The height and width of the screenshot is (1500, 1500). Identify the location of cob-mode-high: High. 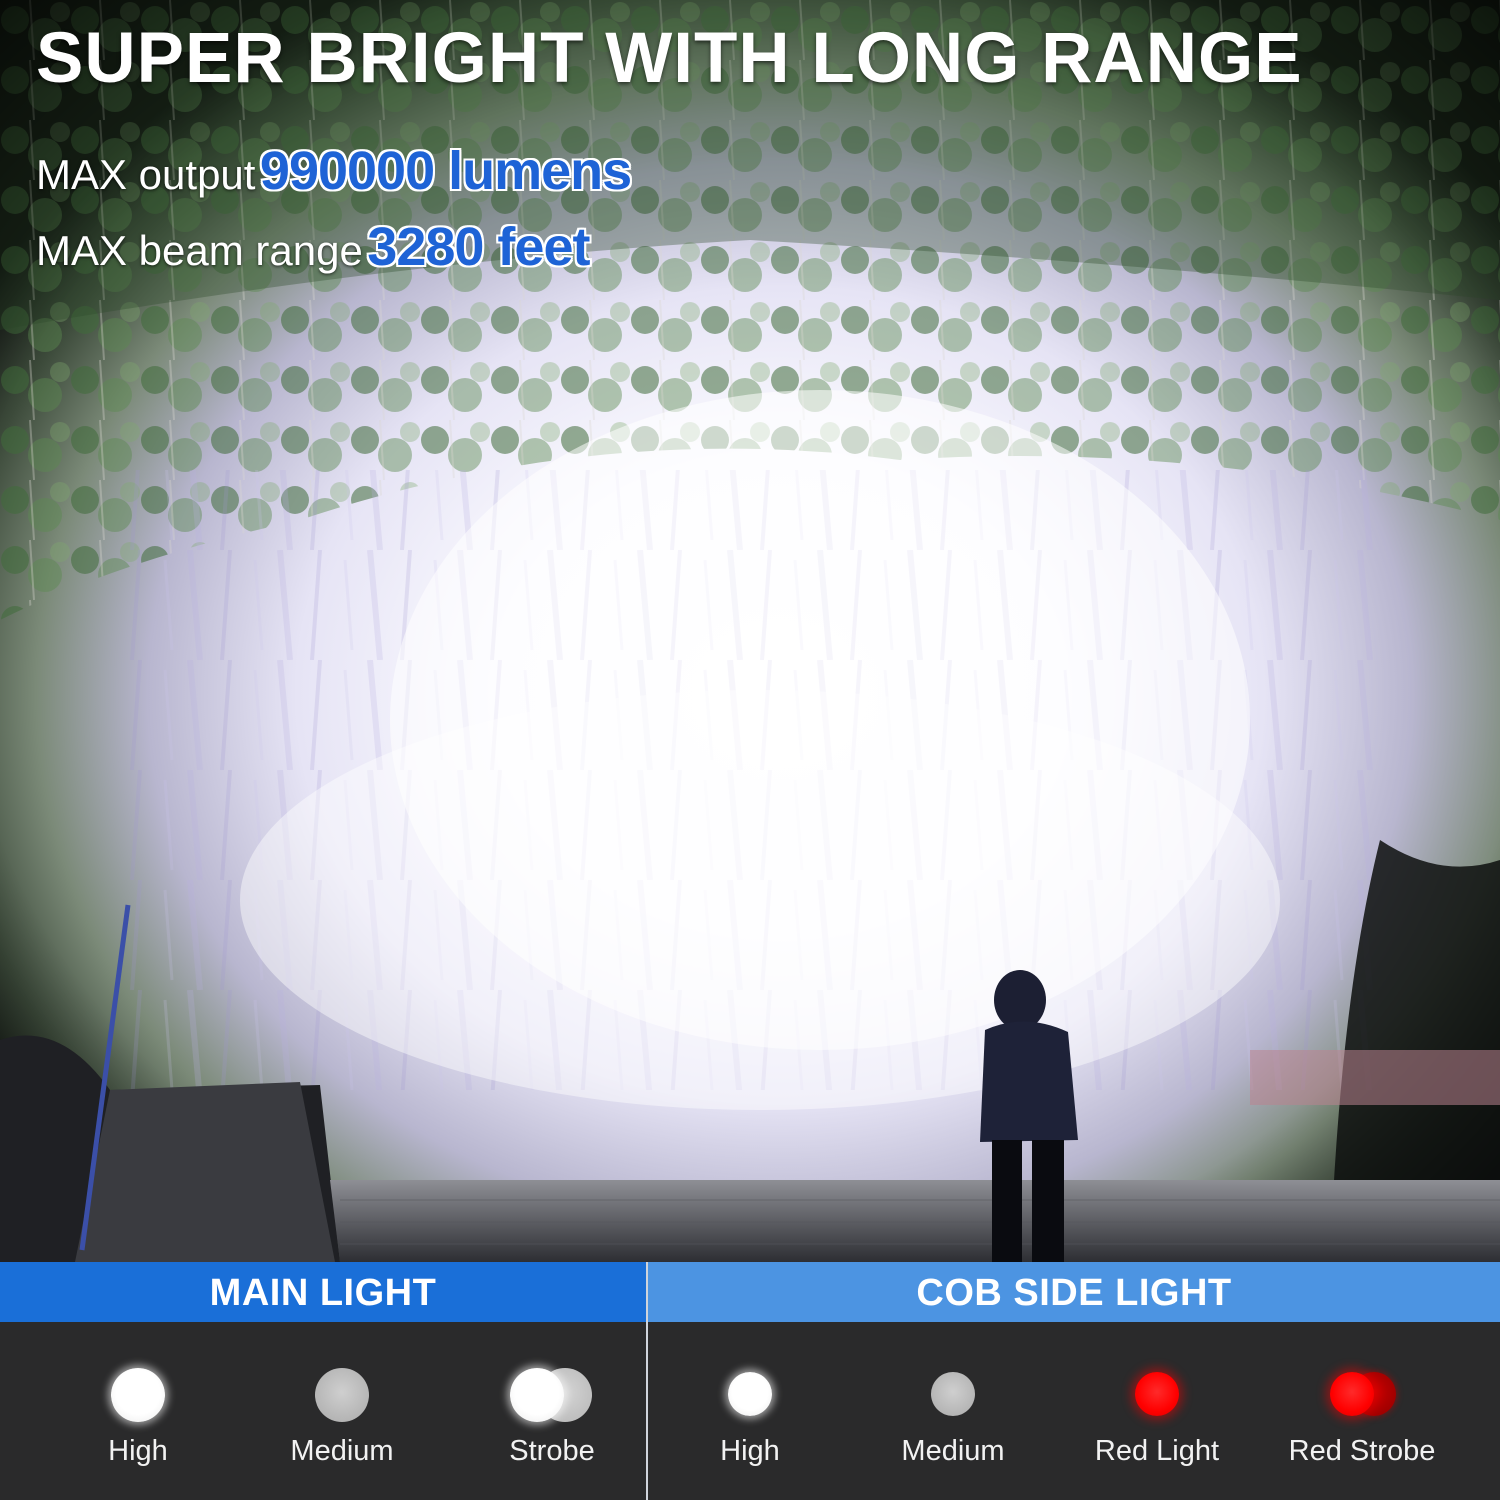
(750, 1411).